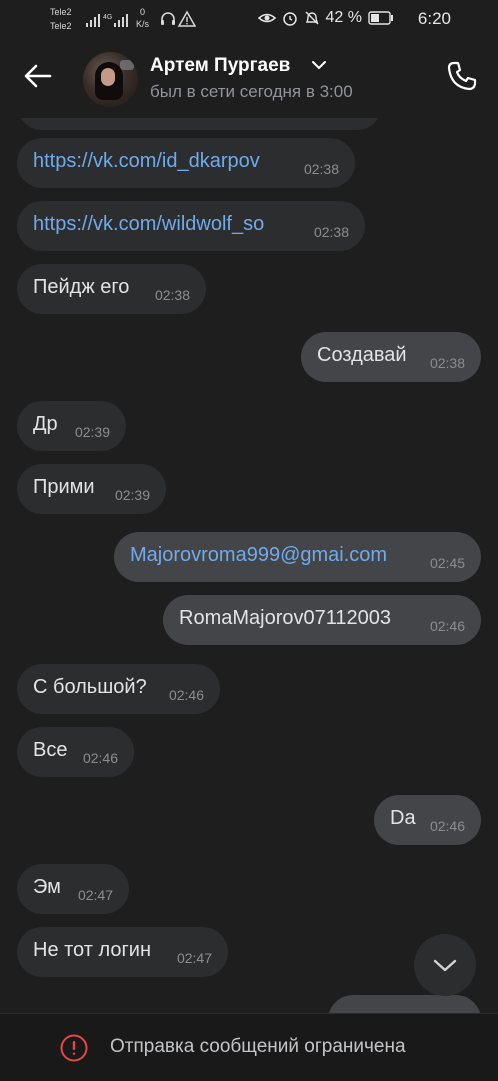  I want to click on message-bubble: https://vk.com/wildwolf_so 02:38, so click(191, 226).